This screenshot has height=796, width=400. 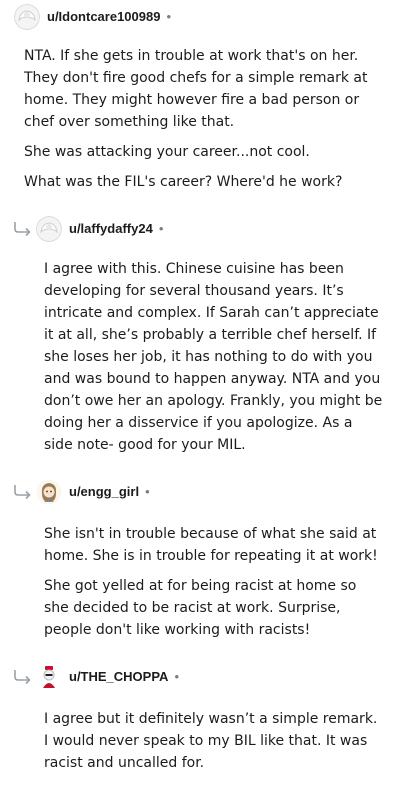 I want to click on comment-header: u/laffydaffy24 •, so click(x=200, y=230).